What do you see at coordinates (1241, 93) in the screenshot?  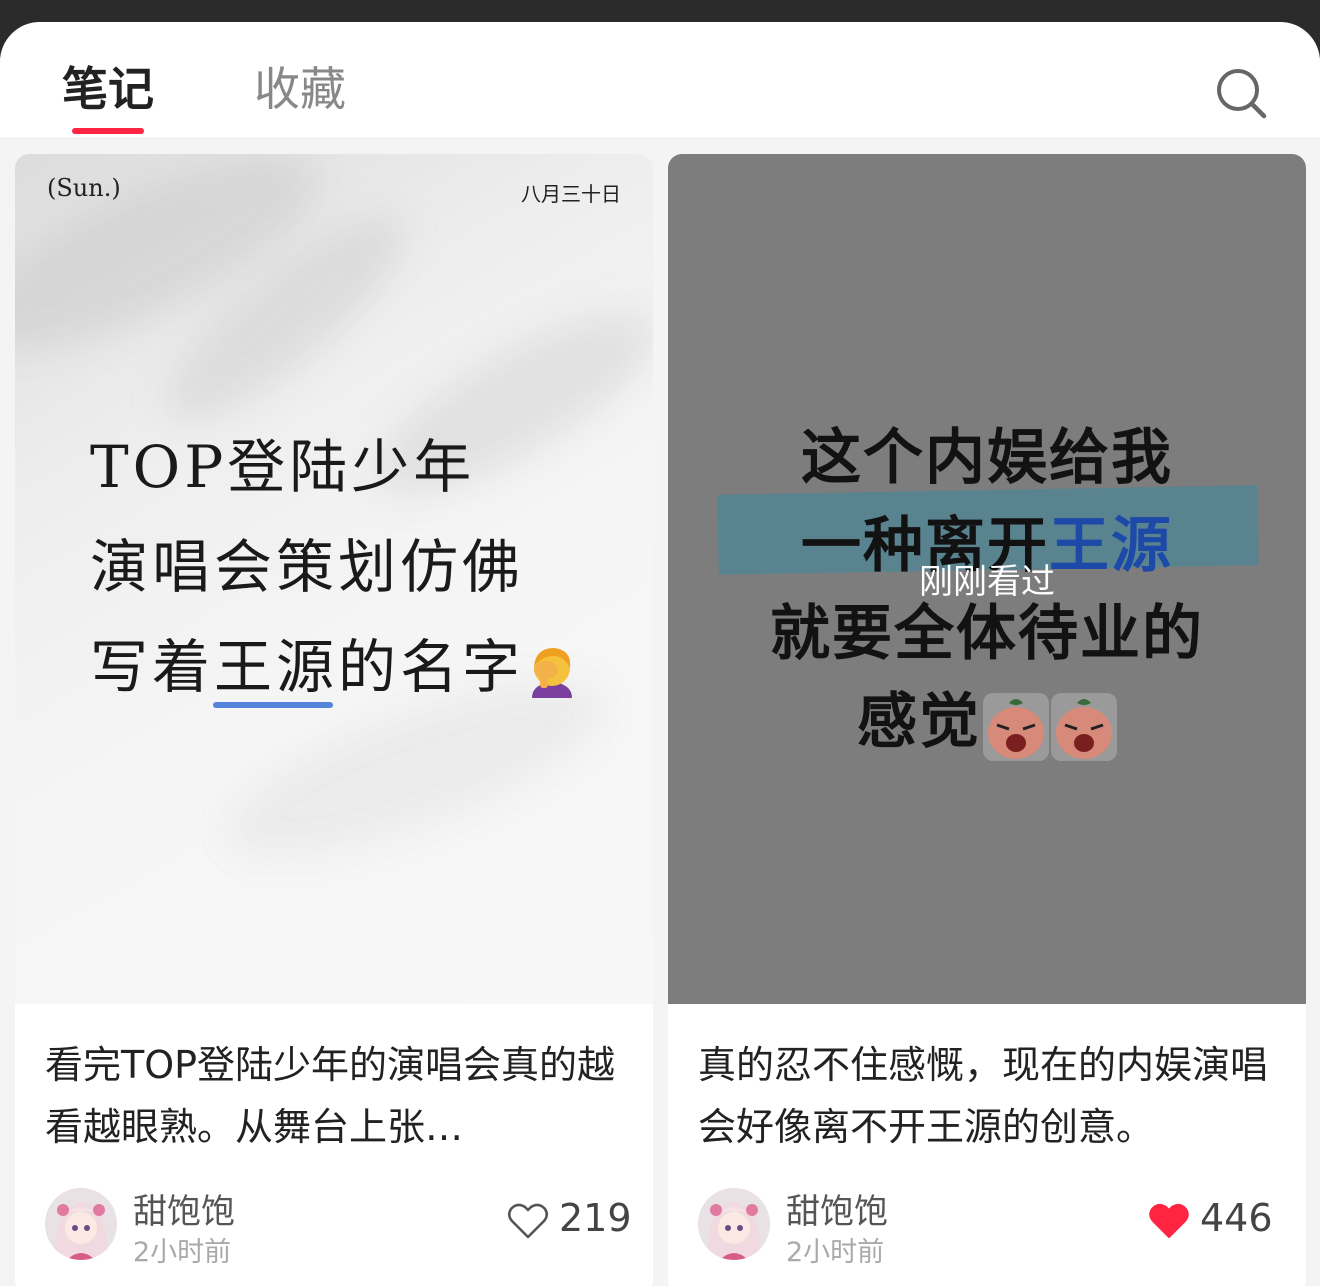 I see `search-icon` at bounding box center [1241, 93].